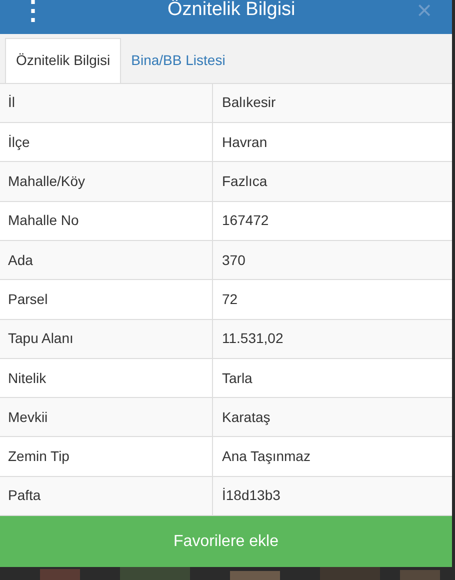 This screenshot has height=580, width=455. I want to click on field-value: Balıkesir, so click(249, 102).